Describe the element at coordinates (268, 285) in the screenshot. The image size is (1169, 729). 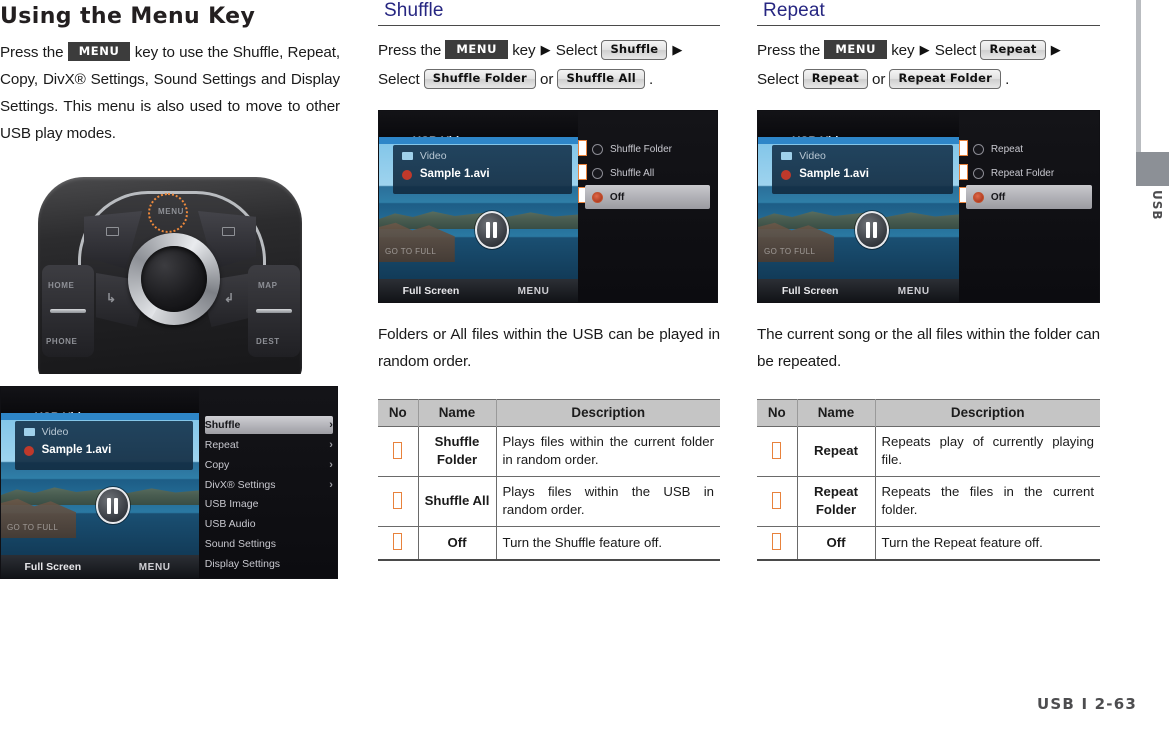
I see `controller-button-map: MAP` at that location.